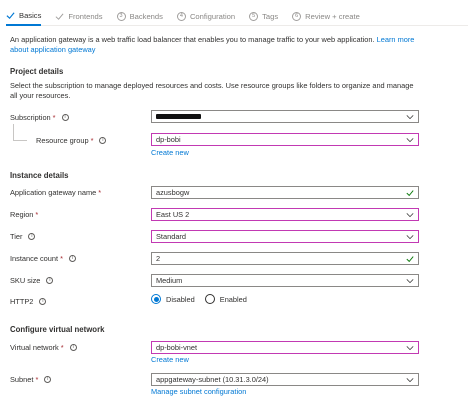  I want to click on tab-tags: 5 Tags, so click(263, 16).